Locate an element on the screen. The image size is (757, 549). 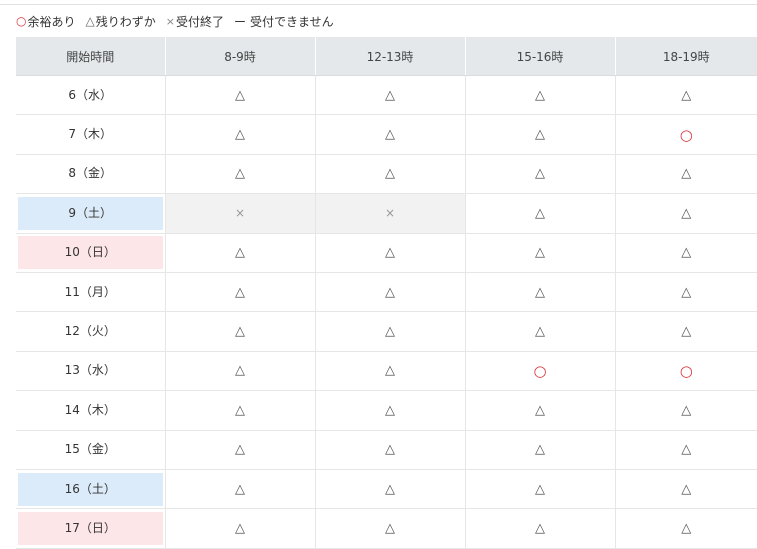
legend-item-closed: × 受付終了 is located at coordinates (195, 21).